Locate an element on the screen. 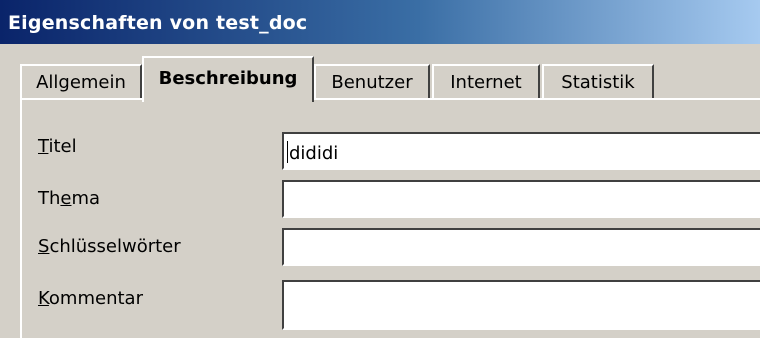 The width and height of the screenshot is (760, 338). thema-label: Thema is located at coordinates (69, 198).